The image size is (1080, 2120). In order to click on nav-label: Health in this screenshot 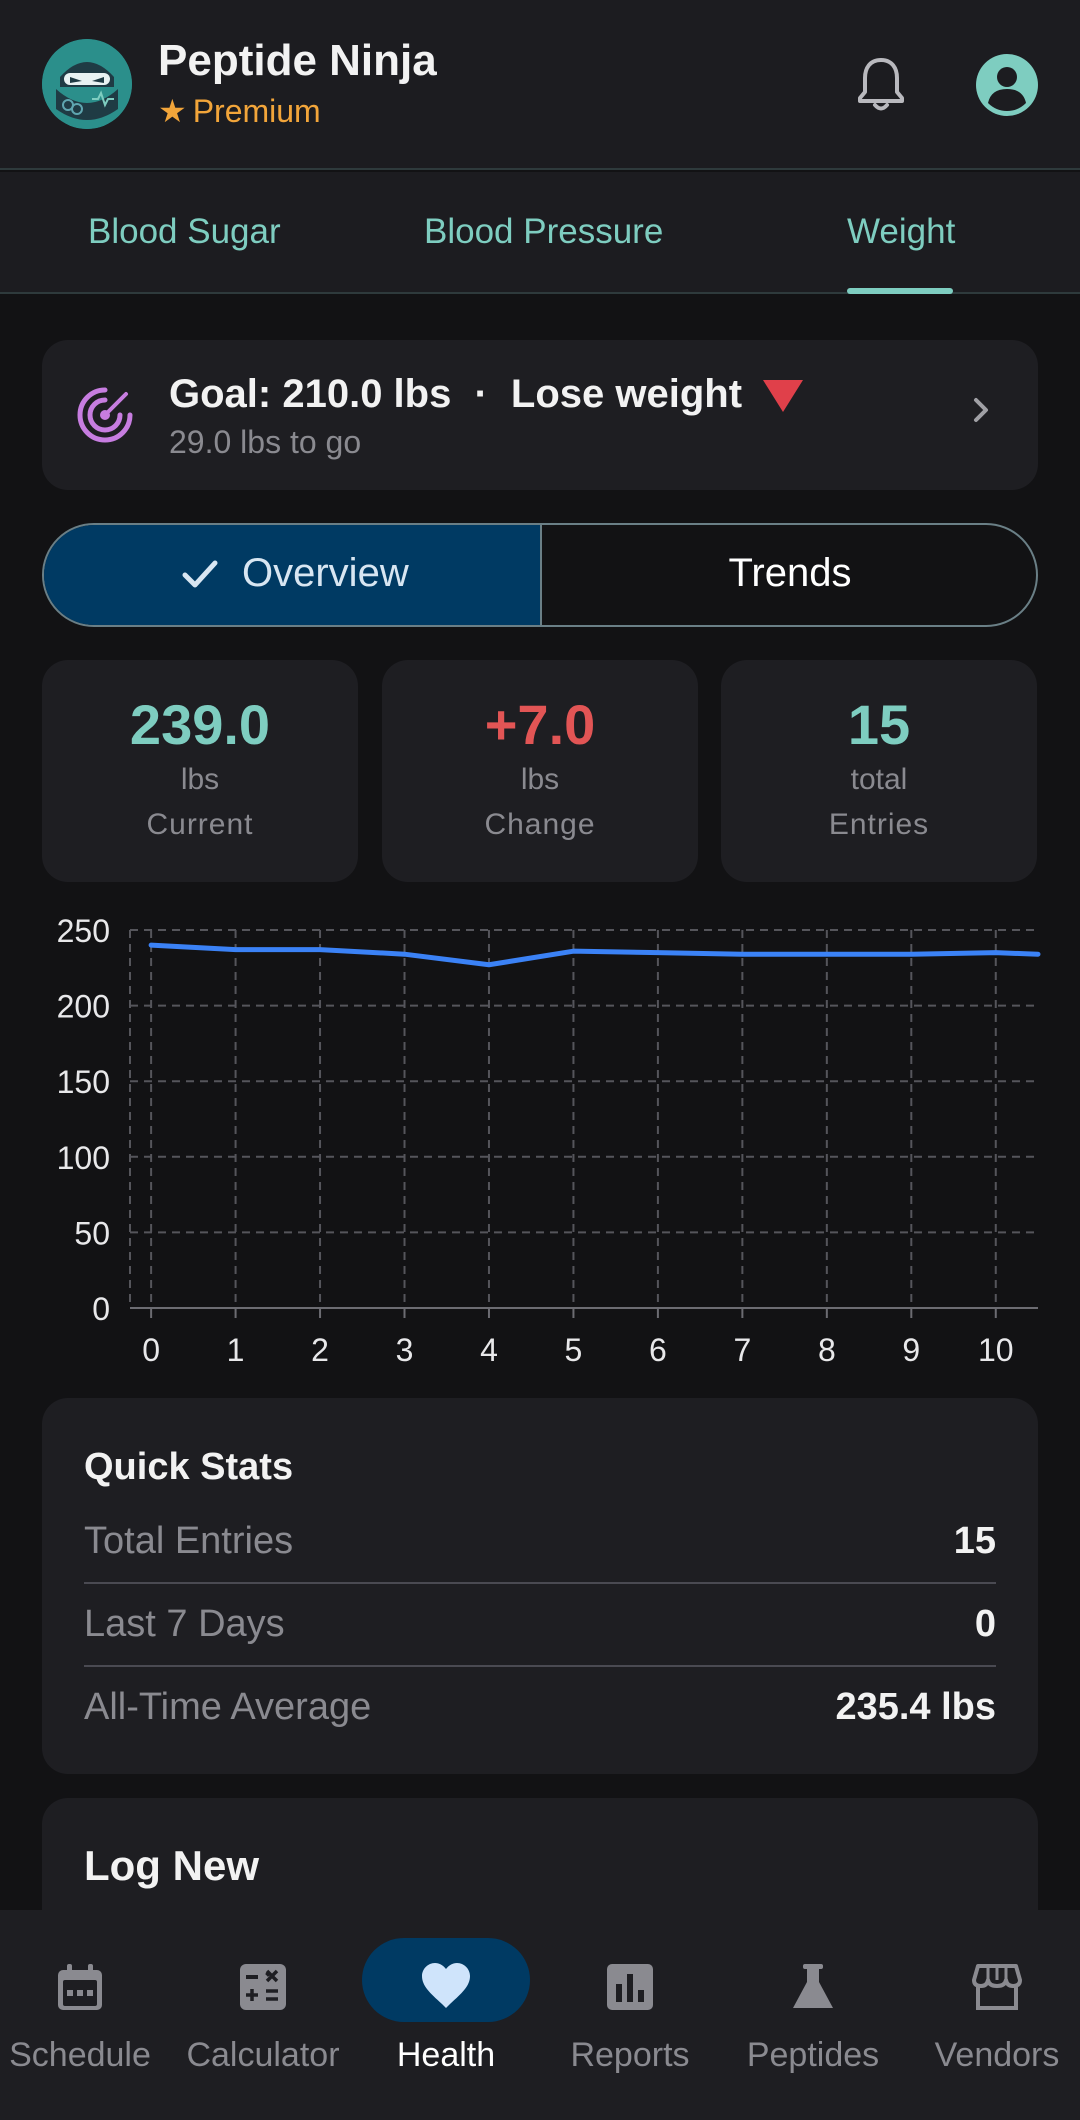, I will do `click(446, 2055)`.